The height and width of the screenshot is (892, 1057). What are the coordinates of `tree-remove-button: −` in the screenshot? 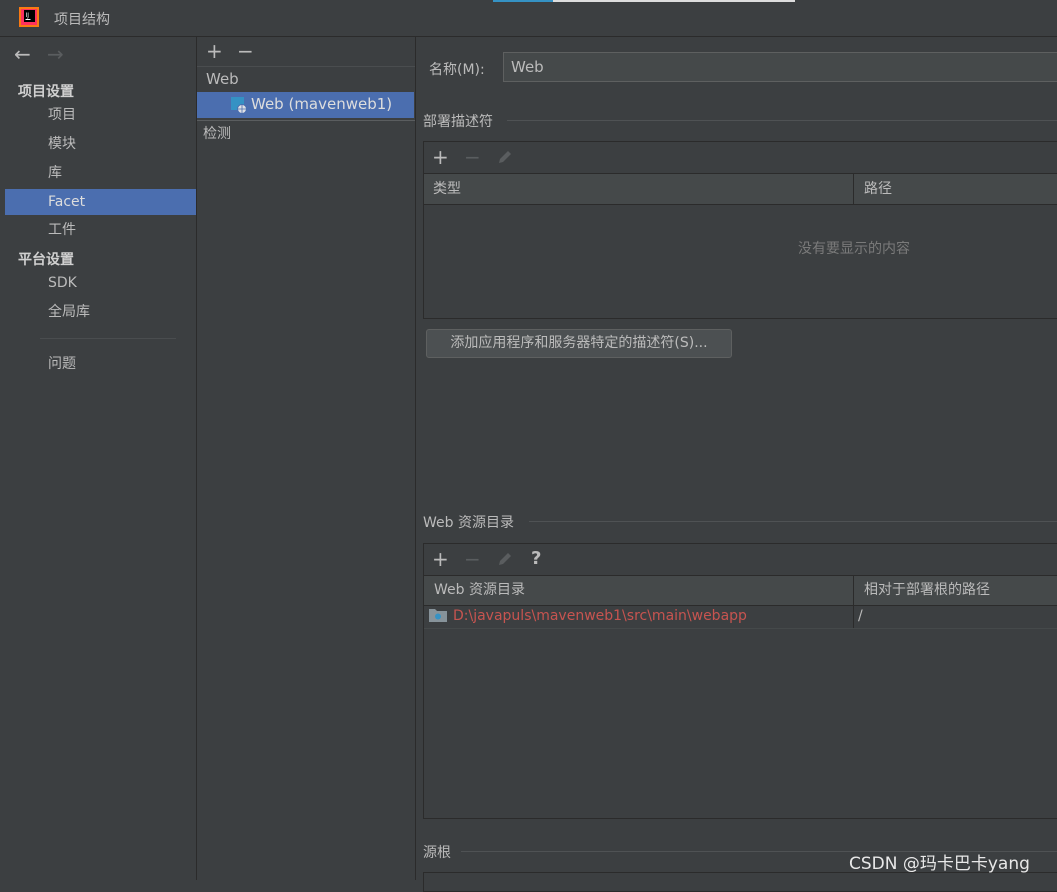 It's located at (245, 51).